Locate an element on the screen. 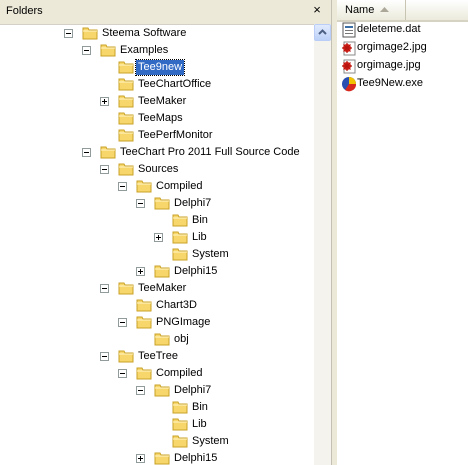  tree-node-label: Sources is located at coordinates (158, 169).